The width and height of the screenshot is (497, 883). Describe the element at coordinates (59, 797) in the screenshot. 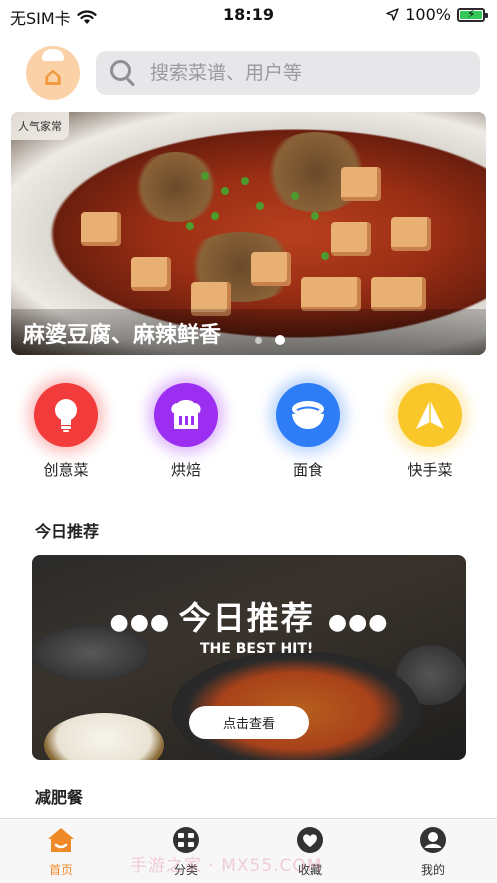

I see `section-title-diet: 减肥餐` at that location.